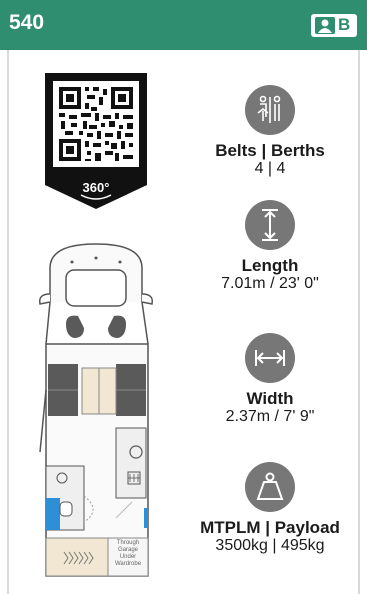 The image size is (367, 594). What do you see at coordinates (270, 398) in the screenshot?
I see `spec-title: Width` at bounding box center [270, 398].